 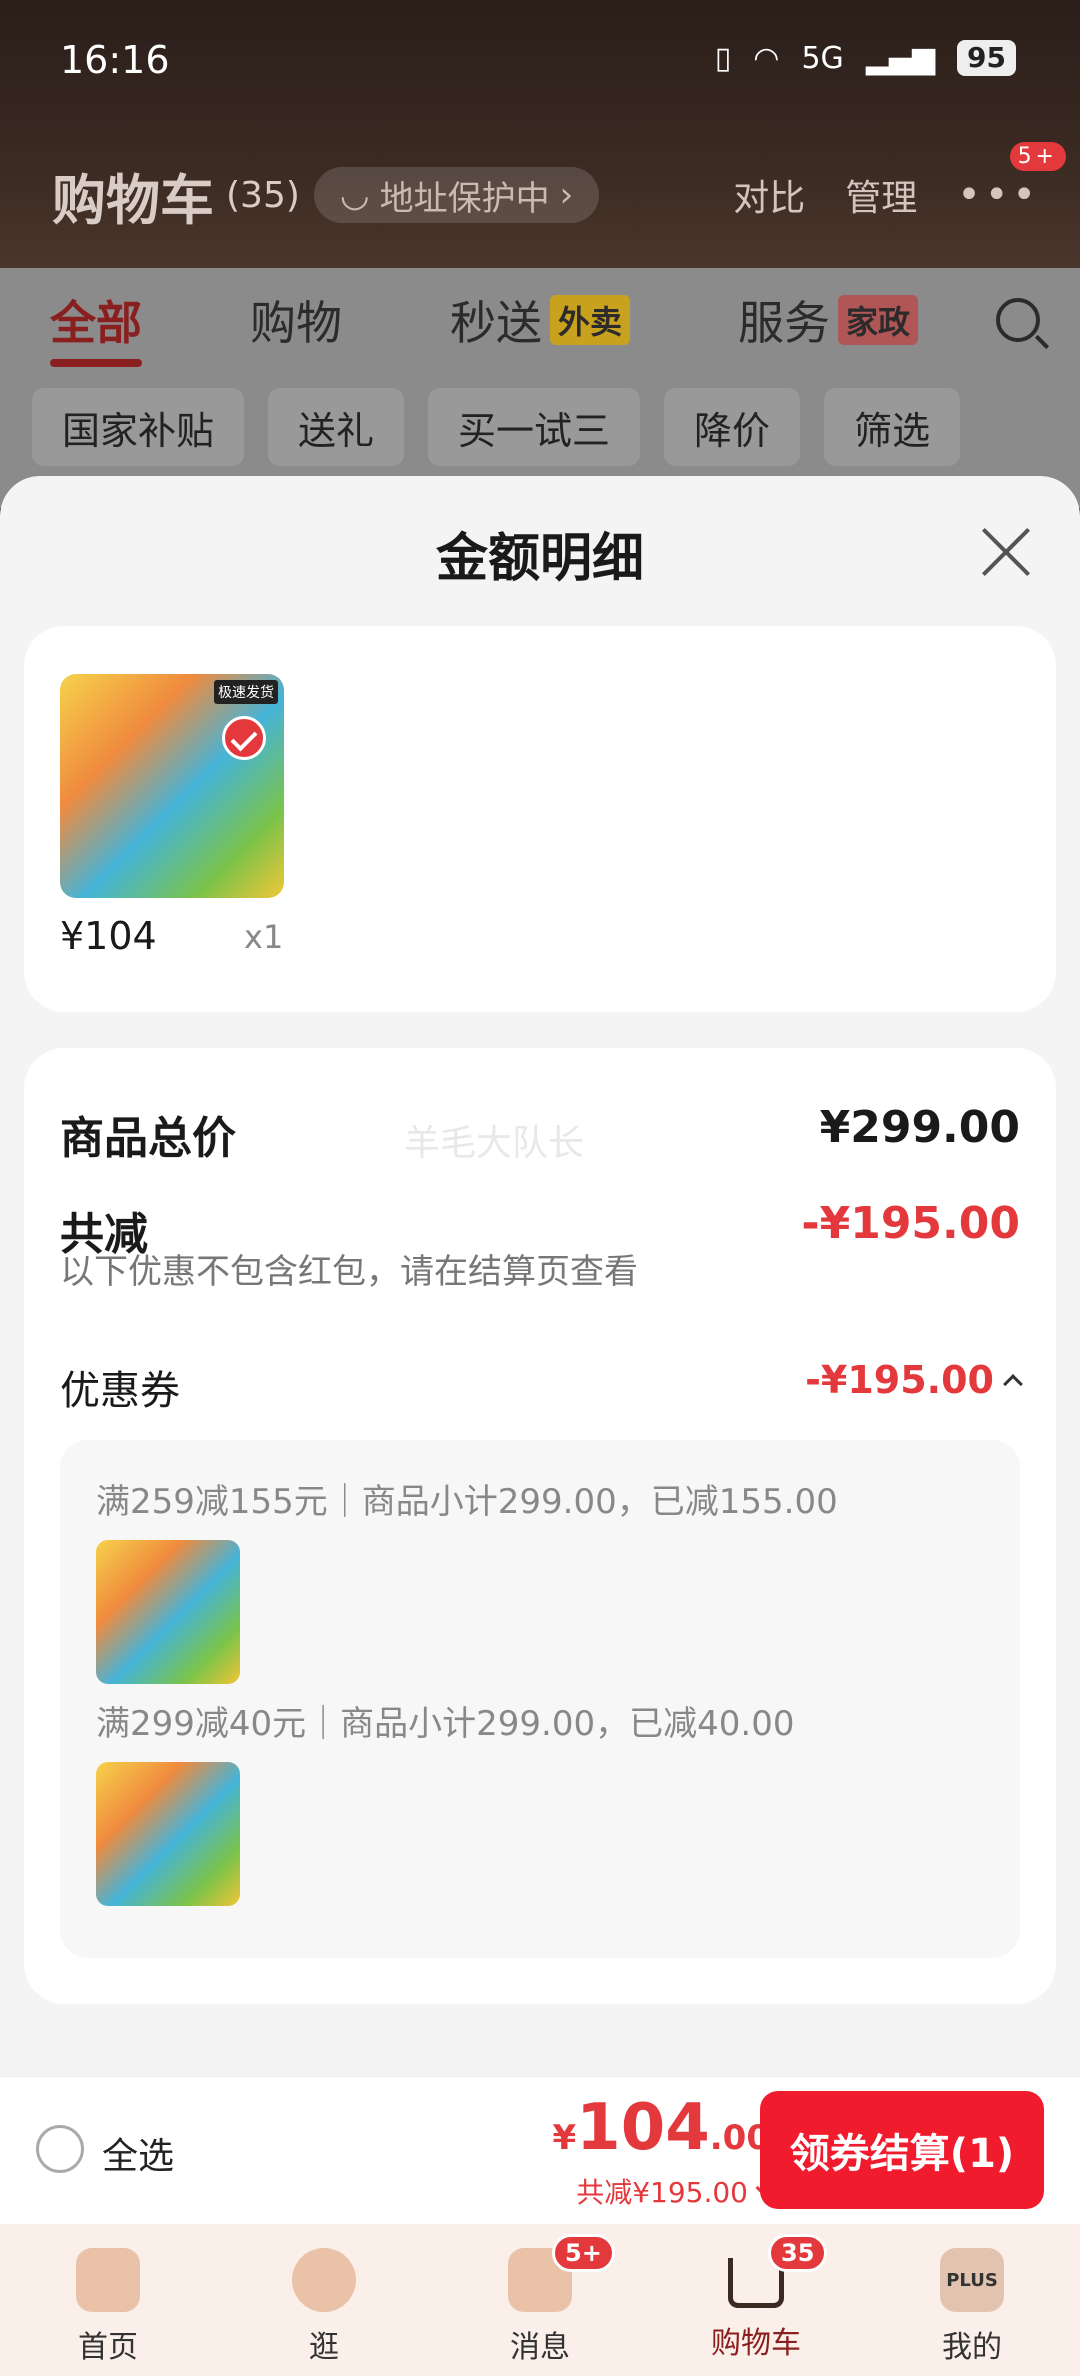 What do you see at coordinates (349, 1272) in the screenshot?
I see `discount-note: 以下优惠不包含红包，请在结算页查看` at bounding box center [349, 1272].